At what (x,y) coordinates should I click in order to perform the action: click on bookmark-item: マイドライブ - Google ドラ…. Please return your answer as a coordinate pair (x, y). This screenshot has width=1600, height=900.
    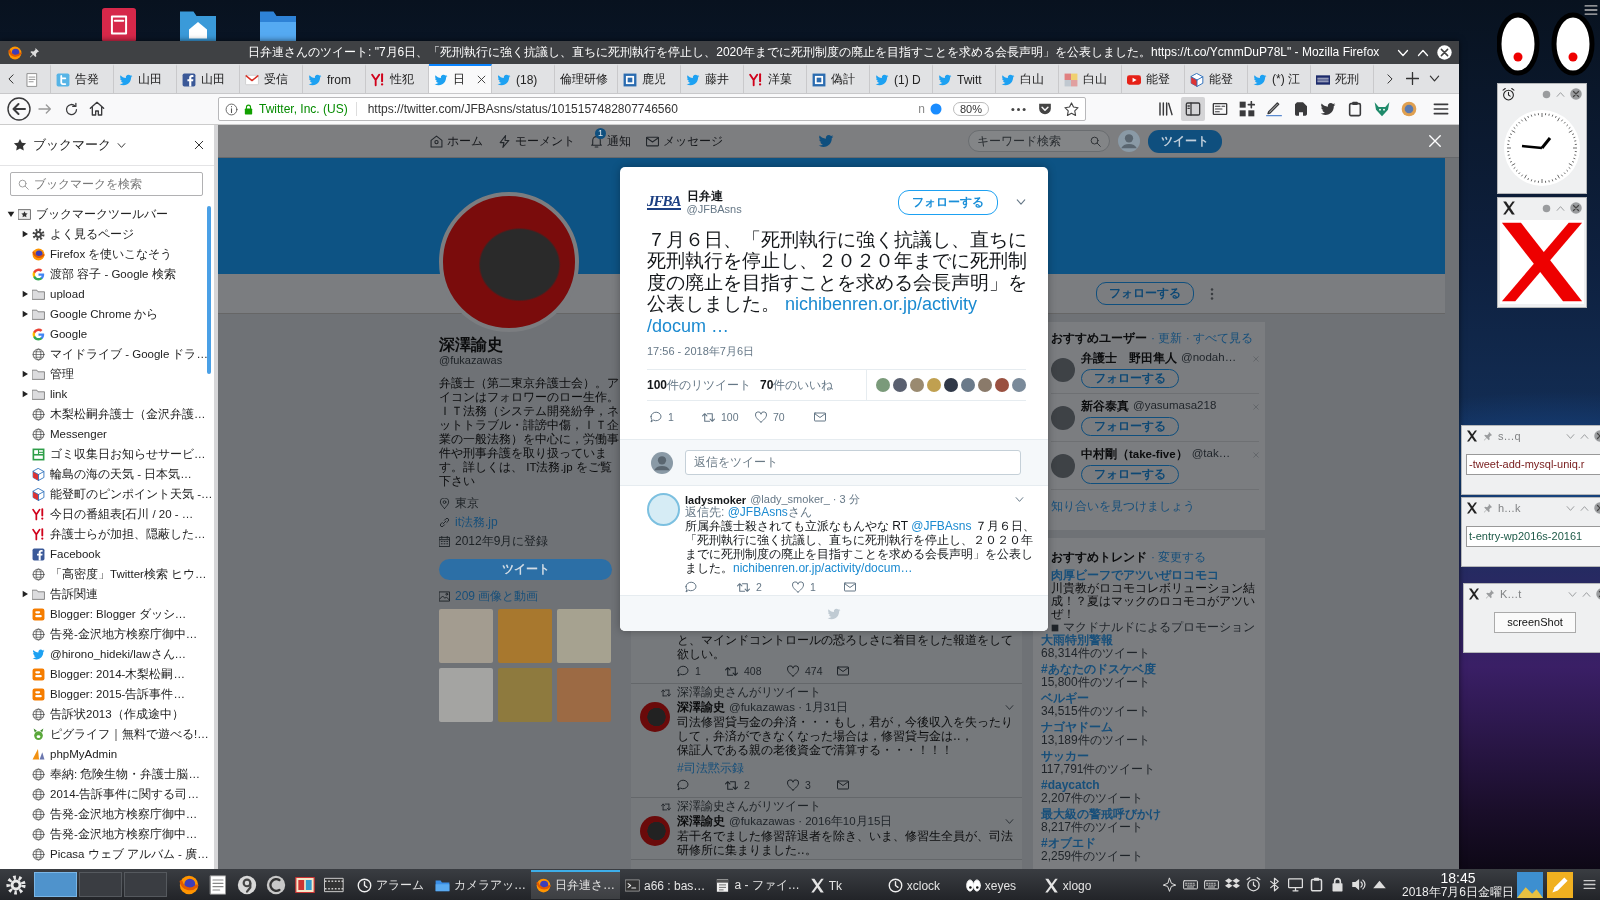
    Looking at the image, I should click on (107, 354).